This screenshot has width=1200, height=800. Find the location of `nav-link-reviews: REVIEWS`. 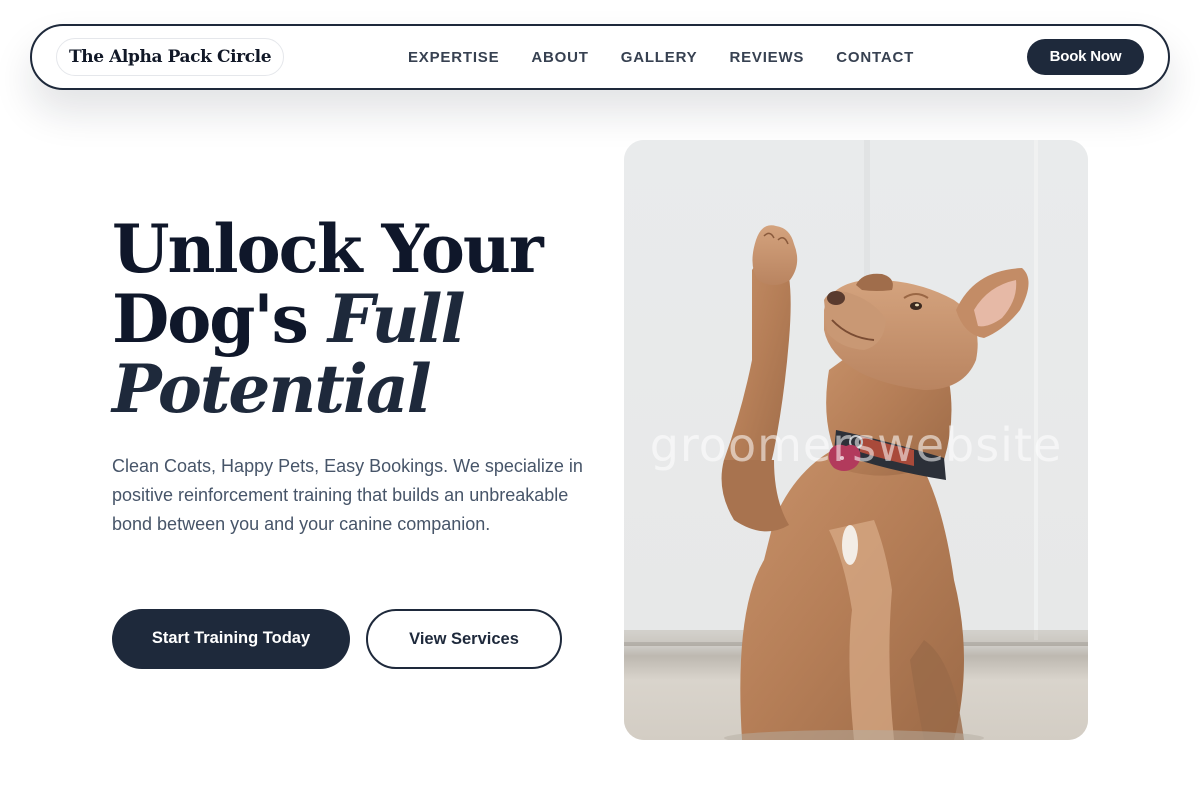

nav-link-reviews: REVIEWS is located at coordinates (766, 57).